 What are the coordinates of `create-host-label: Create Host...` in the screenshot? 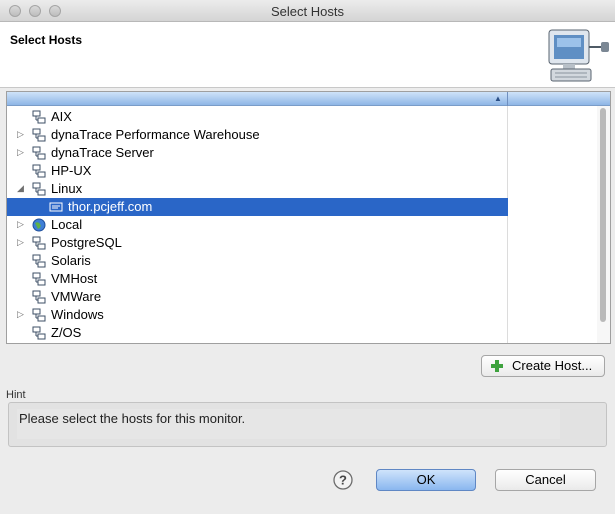 It's located at (552, 365).